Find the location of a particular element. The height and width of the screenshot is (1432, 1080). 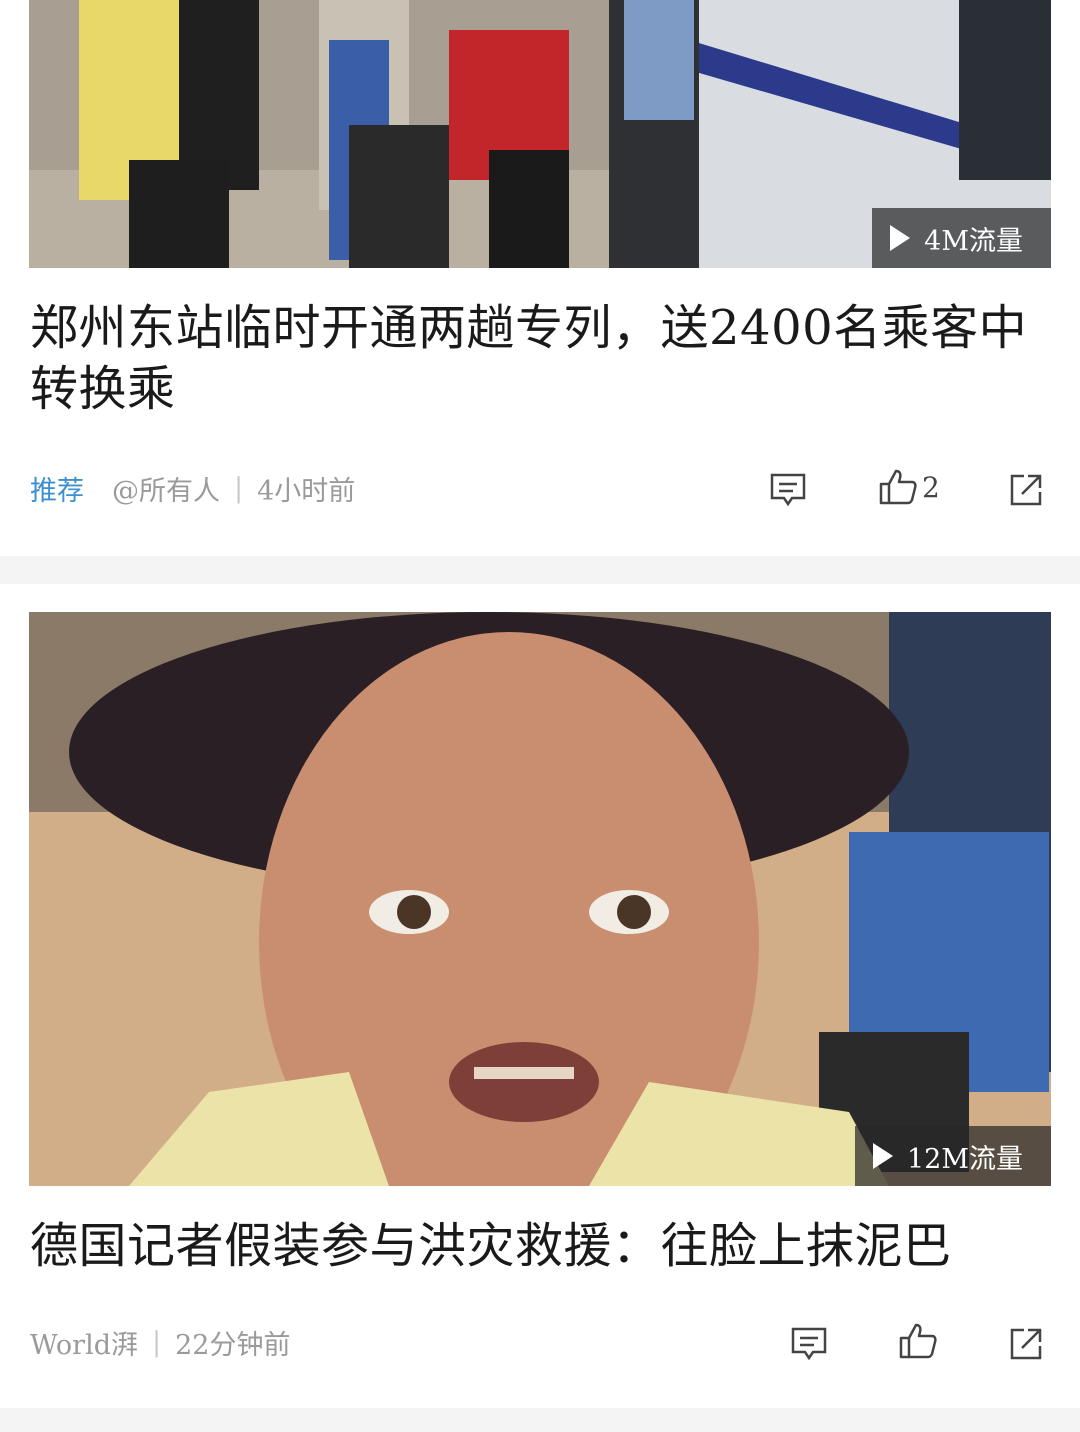

article-source: @所有人 is located at coordinates (166, 488).